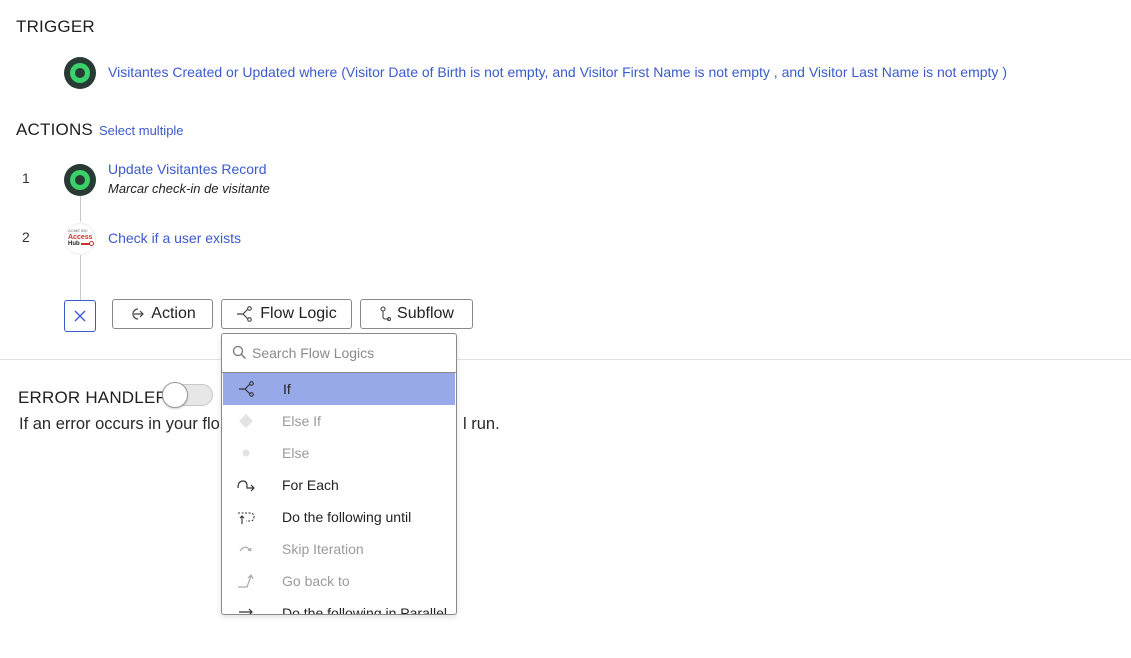 This screenshot has height=658, width=1131. What do you see at coordinates (26, 178) in the screenshot?
I see `step-number: 1` at bounding box center [26, 178].